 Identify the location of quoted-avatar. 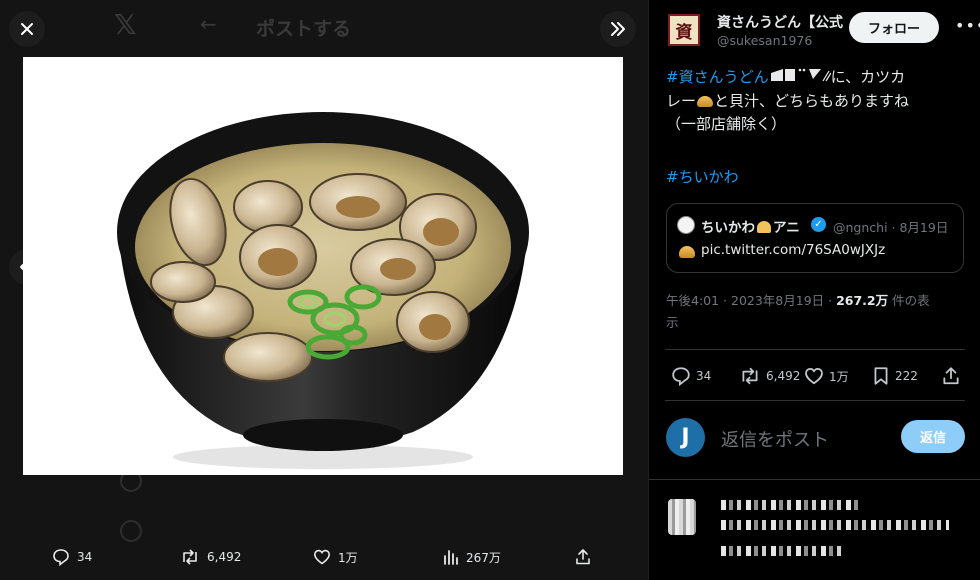
(686, 225).